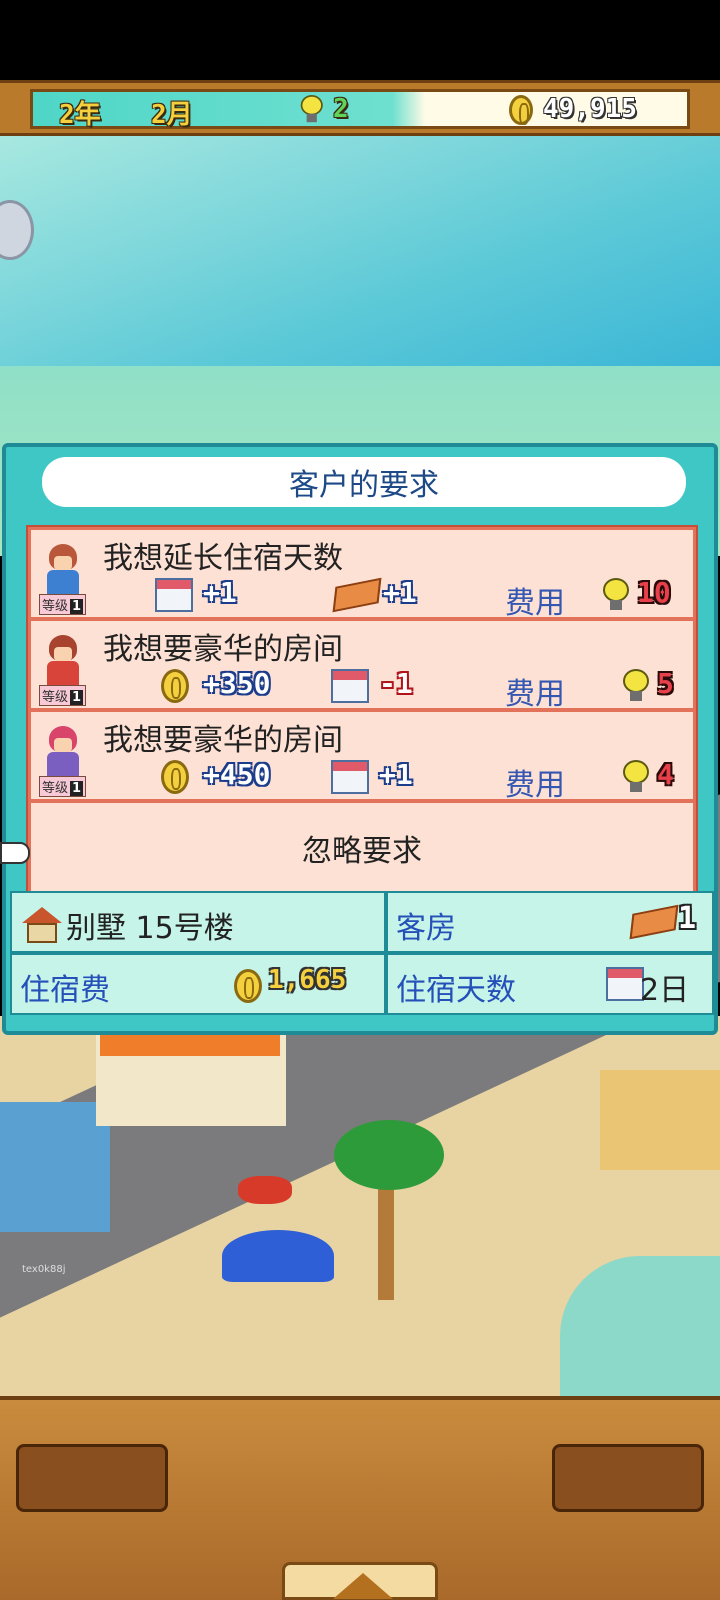 The image size is (720, 1600). What do you see at coordinates (456, 990) in the screenshot?
I see `days-label: 住宿天数` at bounding box center [456, 990].